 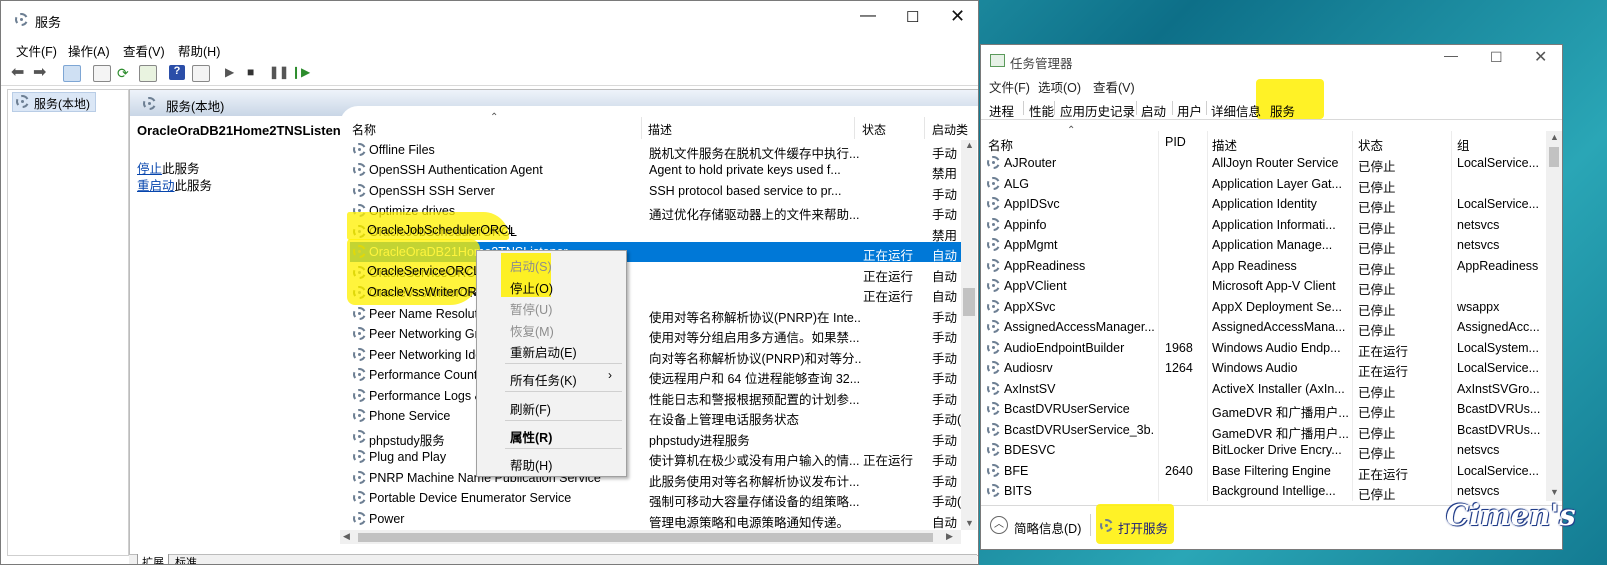 I want to click on service-list-scrollbar: ▲ ▼, so click(x=969, y=335).